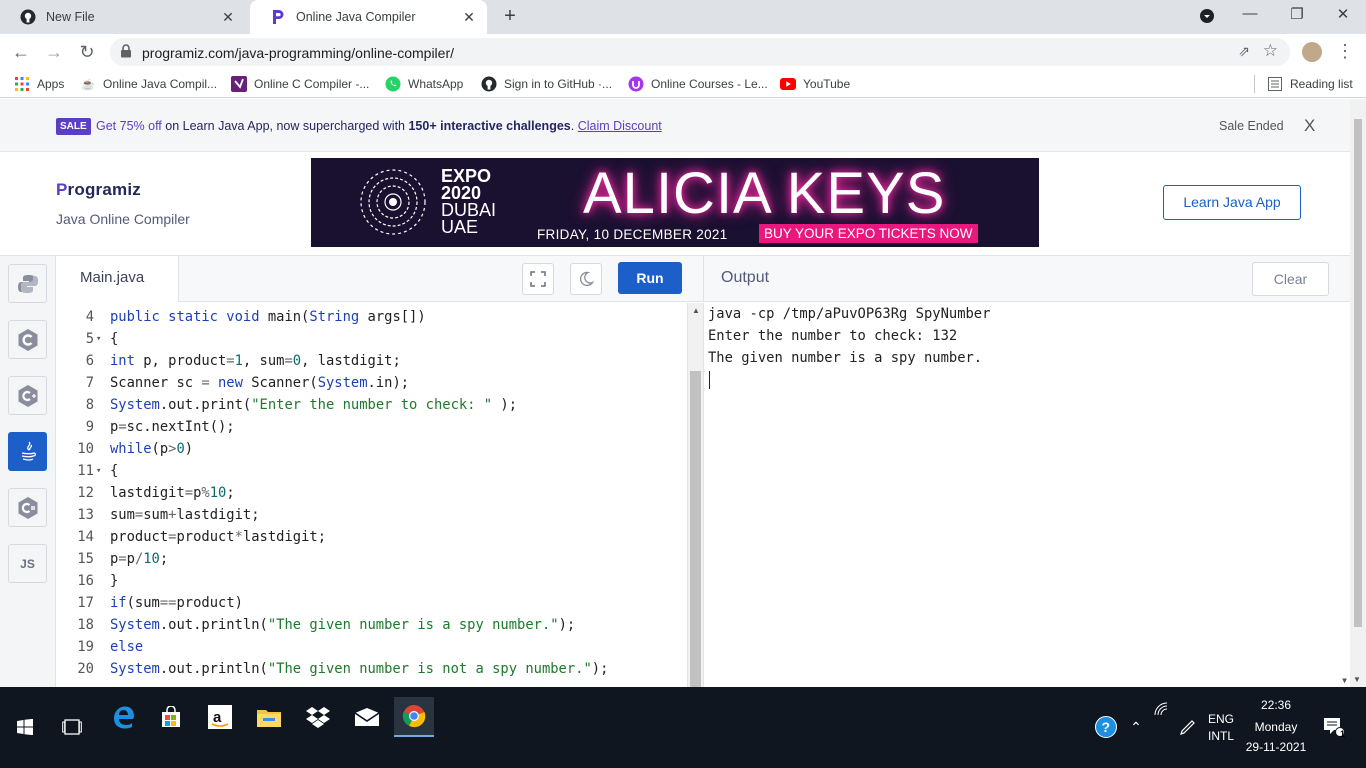  Describe the element at coordinates (815, 84) in the screenshot. I see `bookmark-youtube: YouTube` at that location.